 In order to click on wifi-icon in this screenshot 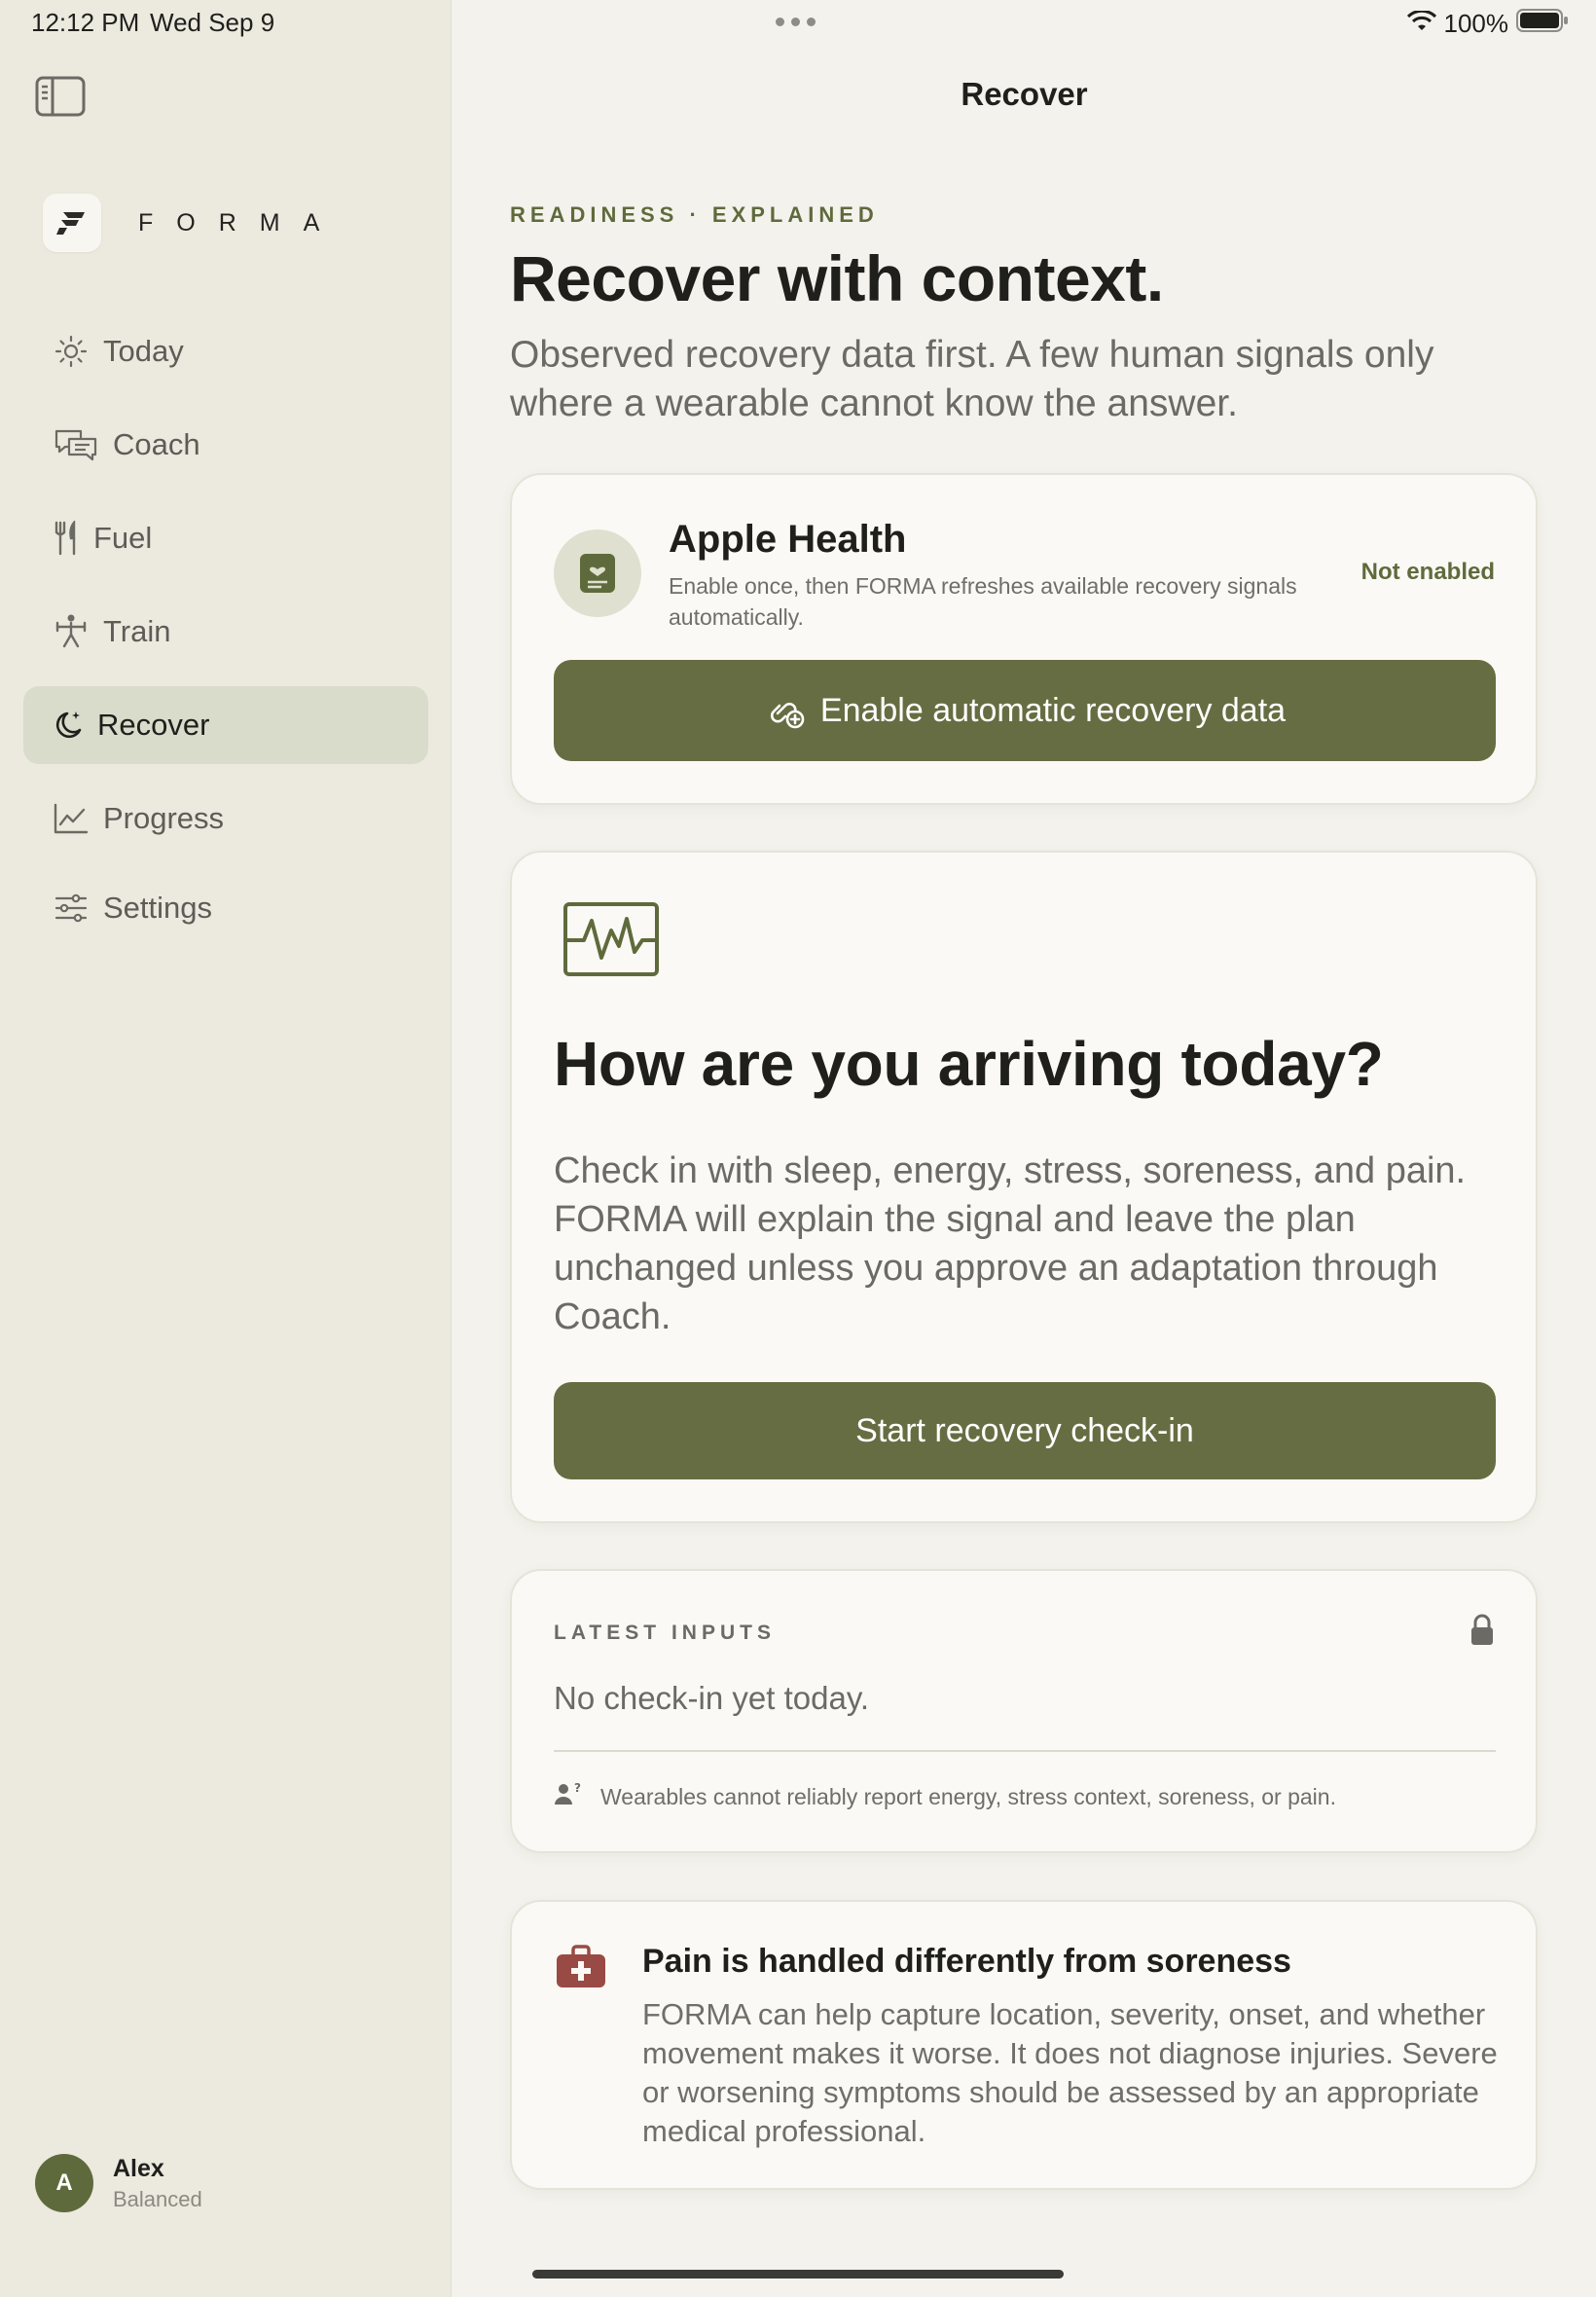, I will do `click(1421, 24)`.